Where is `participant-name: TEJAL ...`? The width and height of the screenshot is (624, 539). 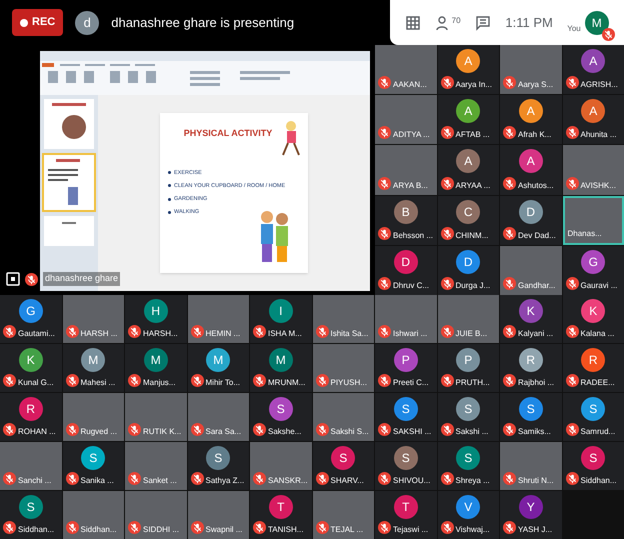 participant-name: TEJAL ... is located at coordinates (347, 530).